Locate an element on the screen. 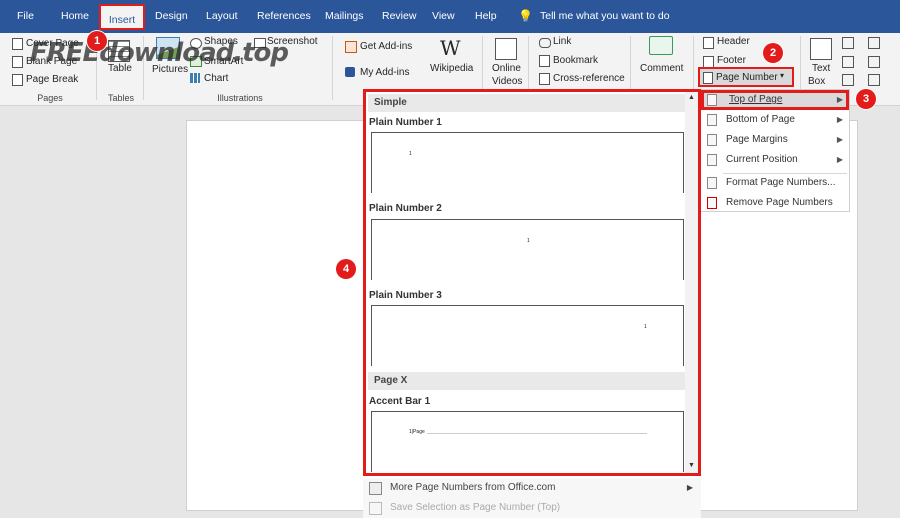 The image size is (900, 518). footer-button: Footer is located at coordinates (731, 60).